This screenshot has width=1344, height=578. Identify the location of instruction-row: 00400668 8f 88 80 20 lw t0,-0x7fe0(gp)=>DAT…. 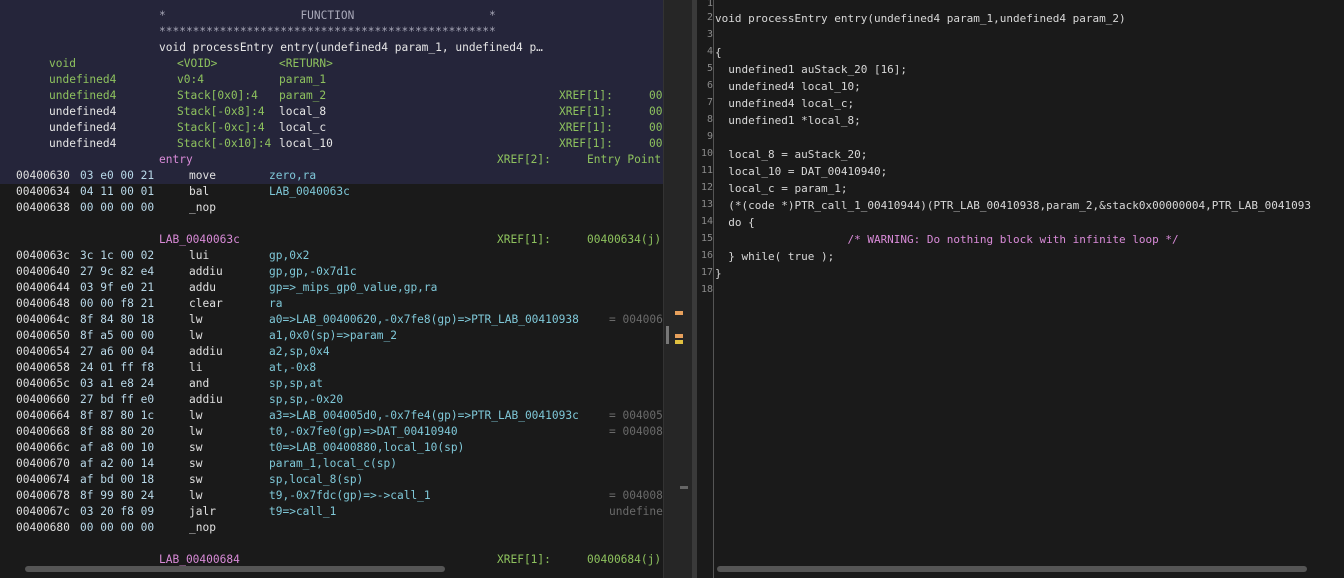
(331, 432).